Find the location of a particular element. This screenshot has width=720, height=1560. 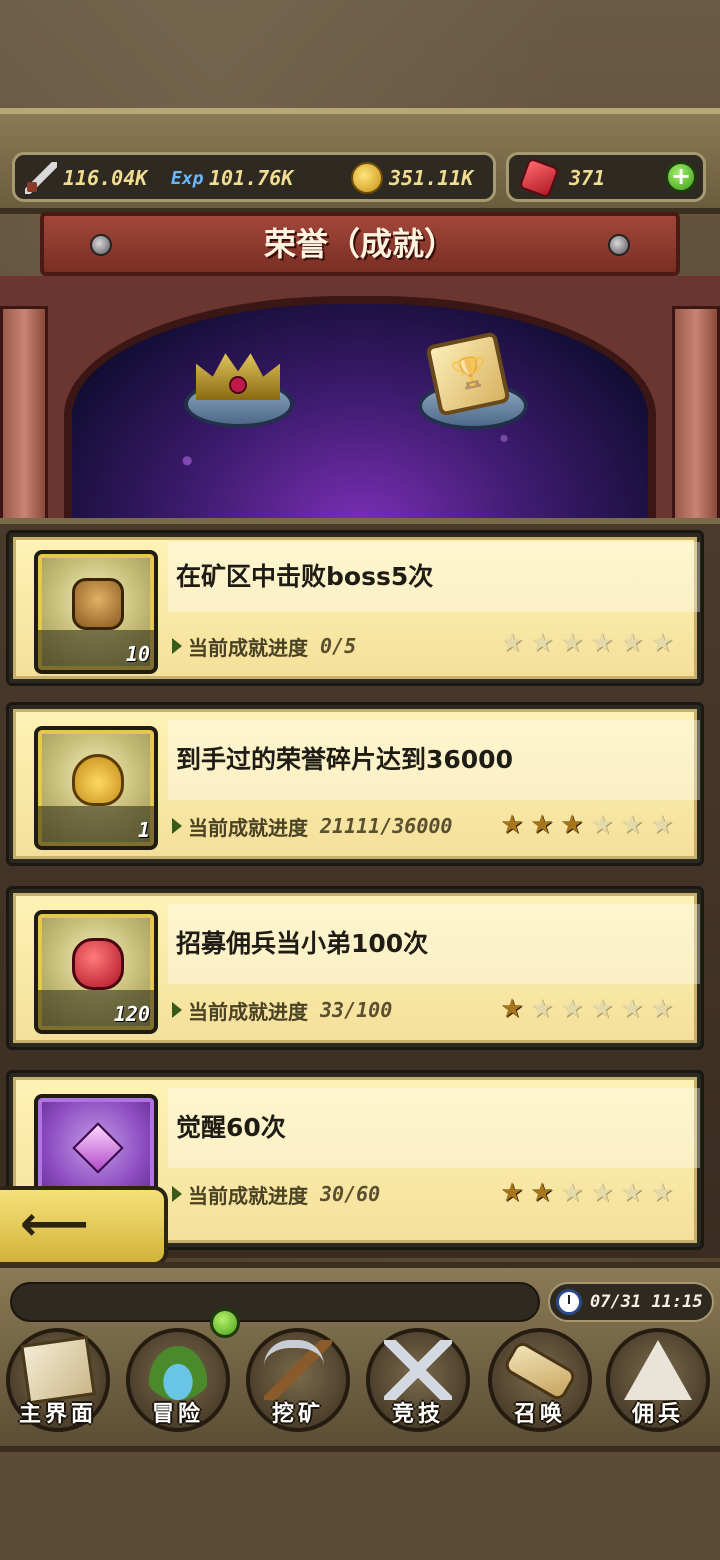

reward-thumb: 10 is located at coordinates (96, 612).